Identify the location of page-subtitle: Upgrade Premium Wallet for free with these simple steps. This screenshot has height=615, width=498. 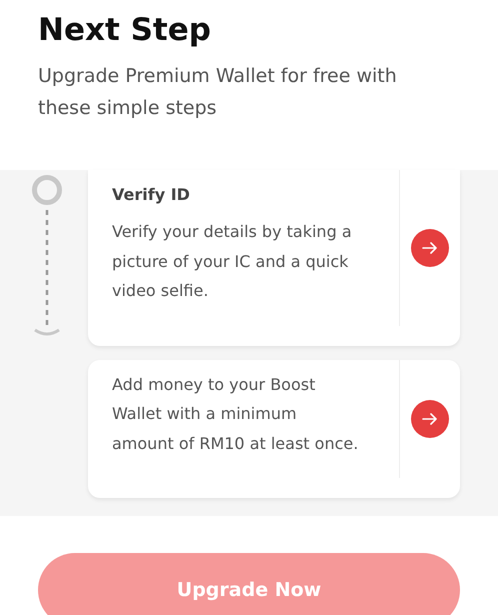
(218, 92).